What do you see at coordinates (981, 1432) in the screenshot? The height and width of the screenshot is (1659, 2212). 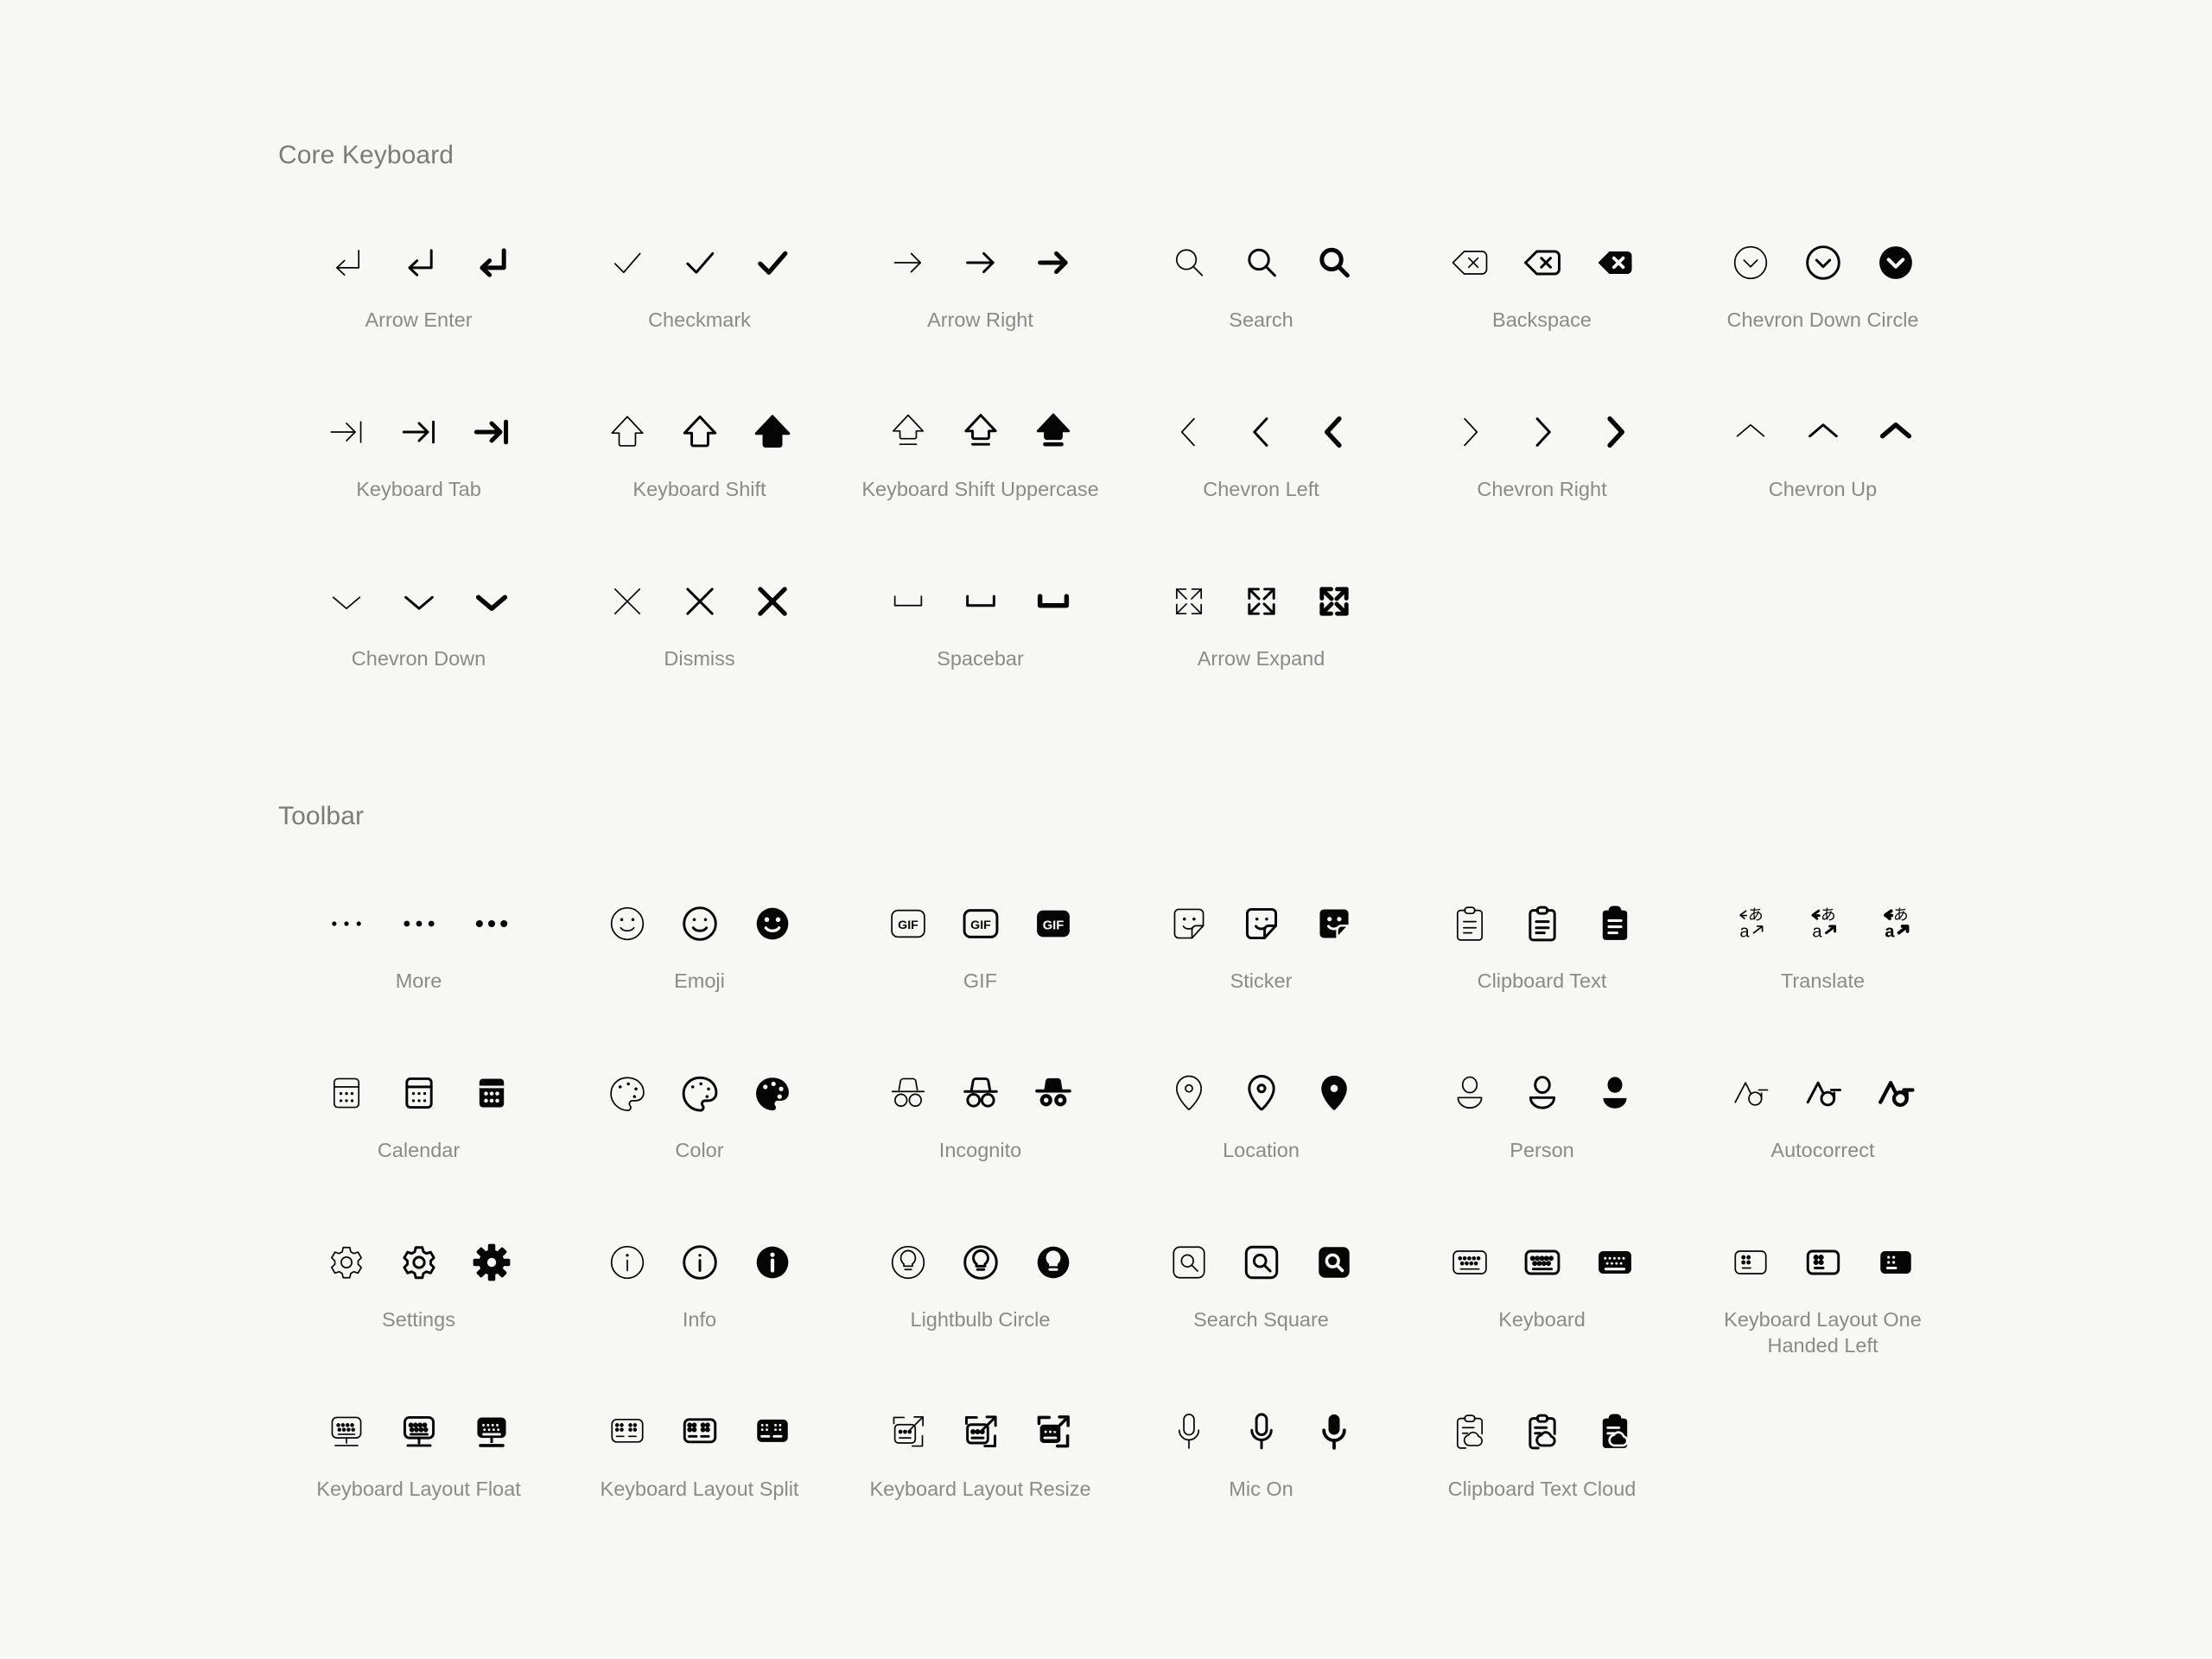 I see `keyboard-layout-resize-icon` at bounding box center [981, 1432].